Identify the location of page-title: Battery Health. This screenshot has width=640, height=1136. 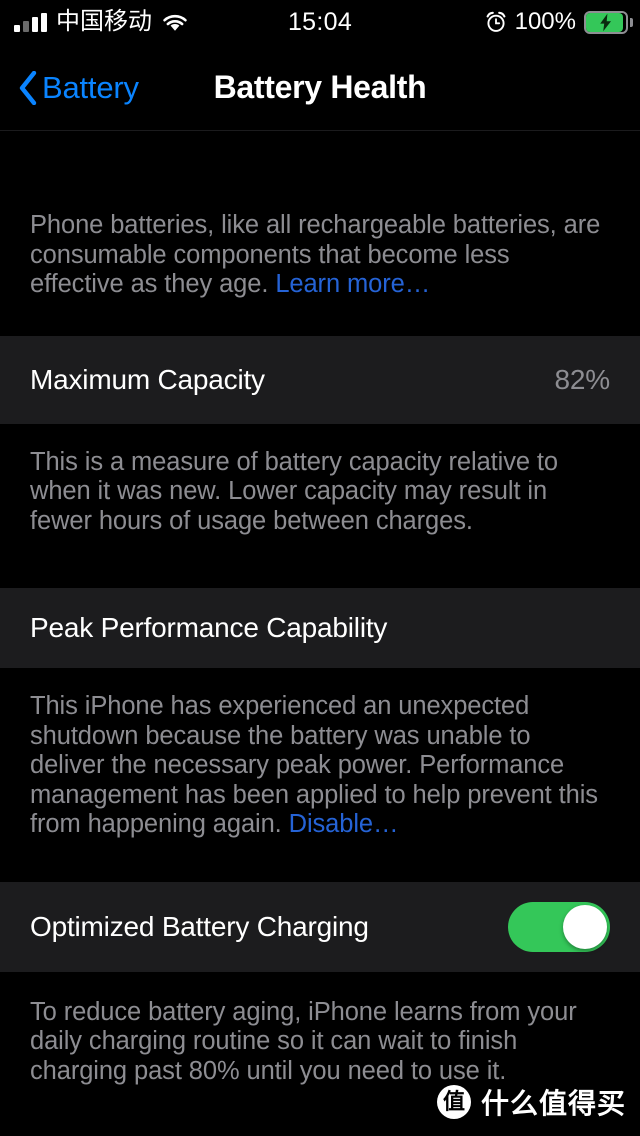
(320, 87).